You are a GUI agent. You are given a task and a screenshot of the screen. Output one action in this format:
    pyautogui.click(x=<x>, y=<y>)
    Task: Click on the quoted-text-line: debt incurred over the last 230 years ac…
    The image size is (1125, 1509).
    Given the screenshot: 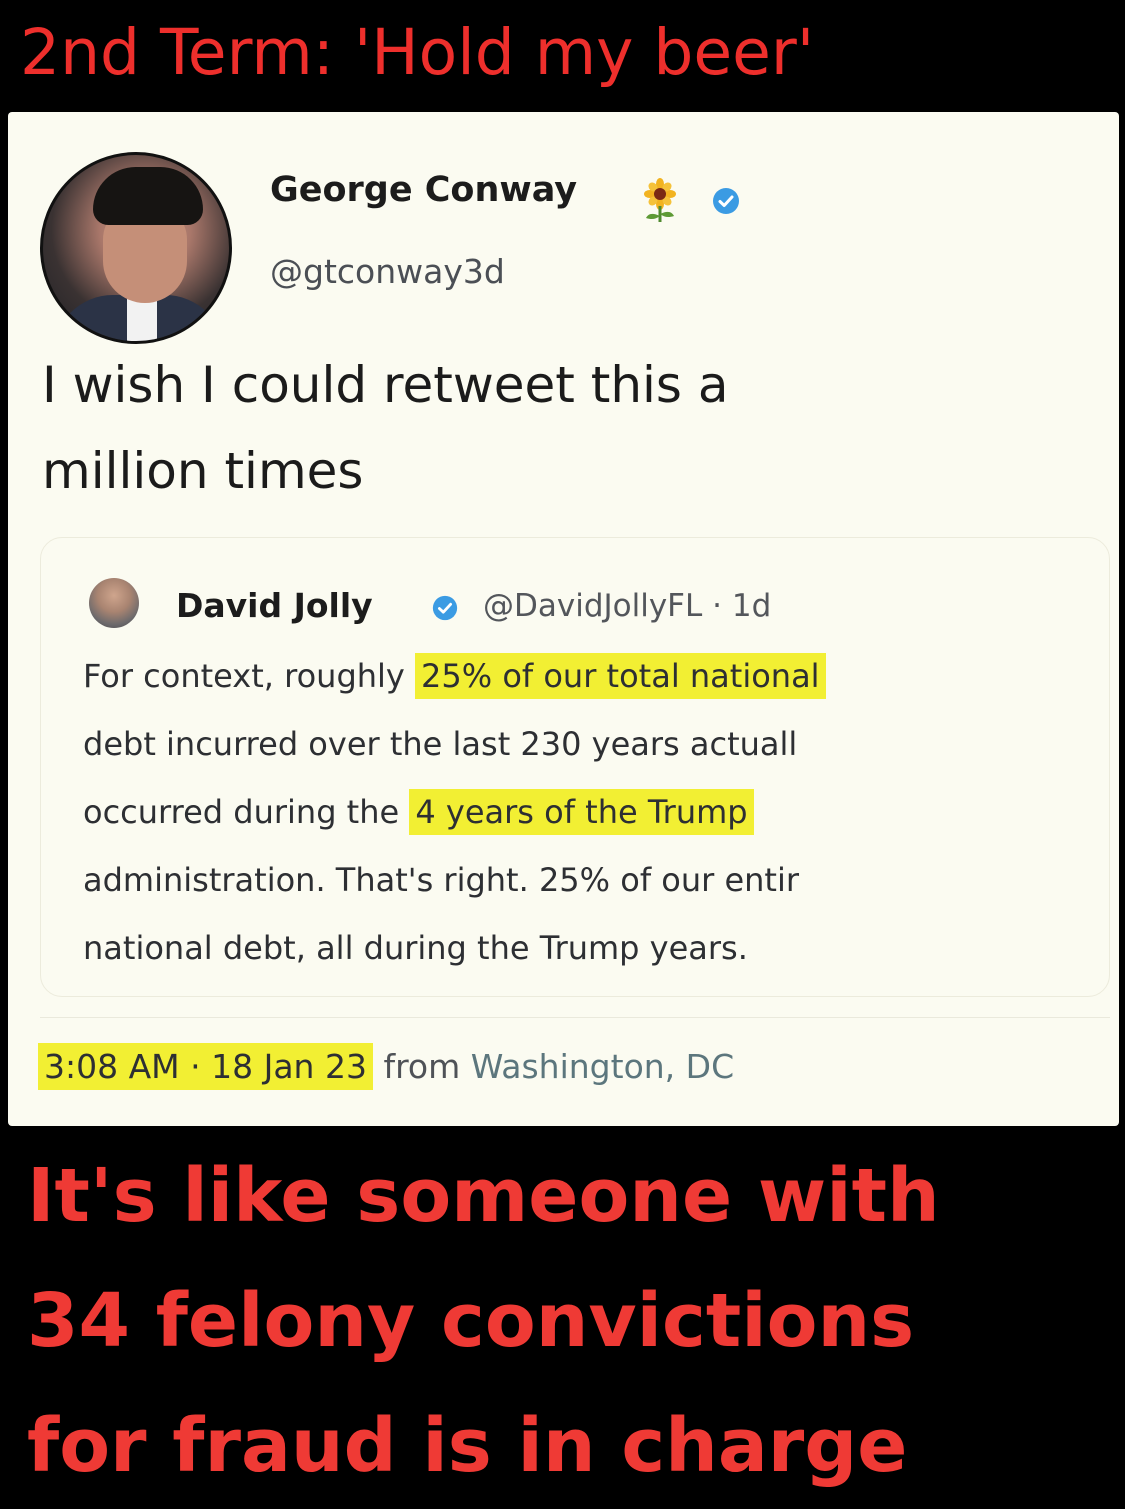 What is the action you would take?
    pyautogui.click(x=593, y=744)
    